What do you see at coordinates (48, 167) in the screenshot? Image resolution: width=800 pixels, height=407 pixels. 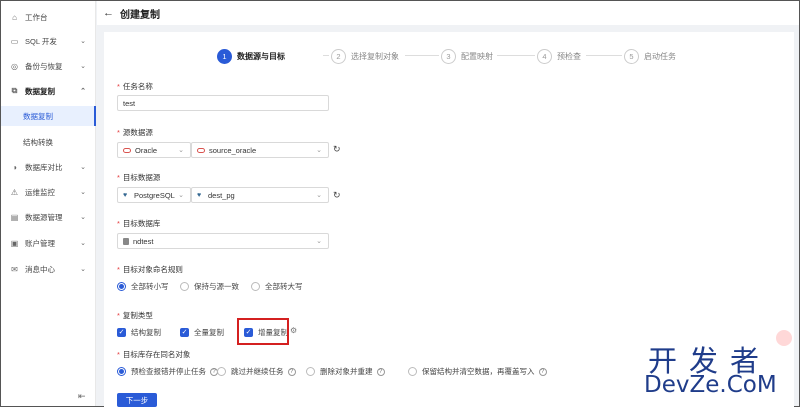 I see `sidebar-item-db-compare: ◑ 数据库对比 ⌄` at bounding box center [48, 167].